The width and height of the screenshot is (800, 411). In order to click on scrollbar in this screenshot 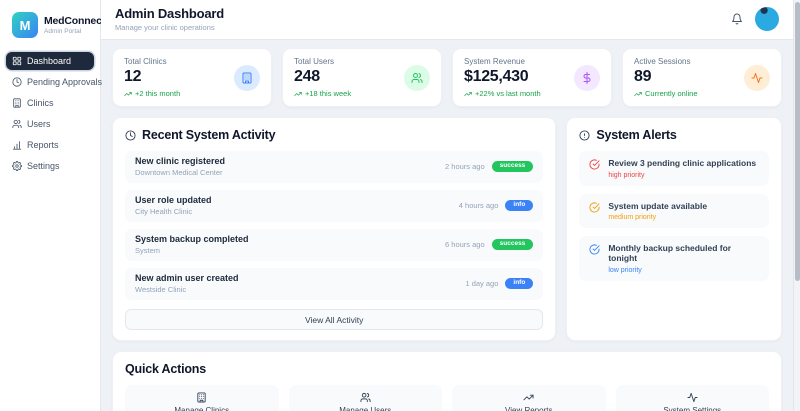, I will do `click(796, 205)`.